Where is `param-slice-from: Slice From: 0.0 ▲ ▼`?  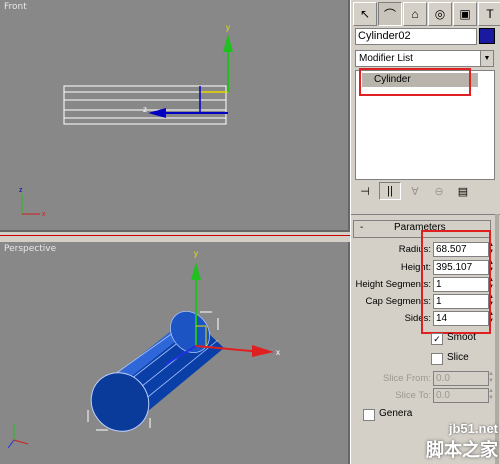 param-slice-from: Slice From: 0.0 ▲ ▼ is located at coordinates (425, 379).